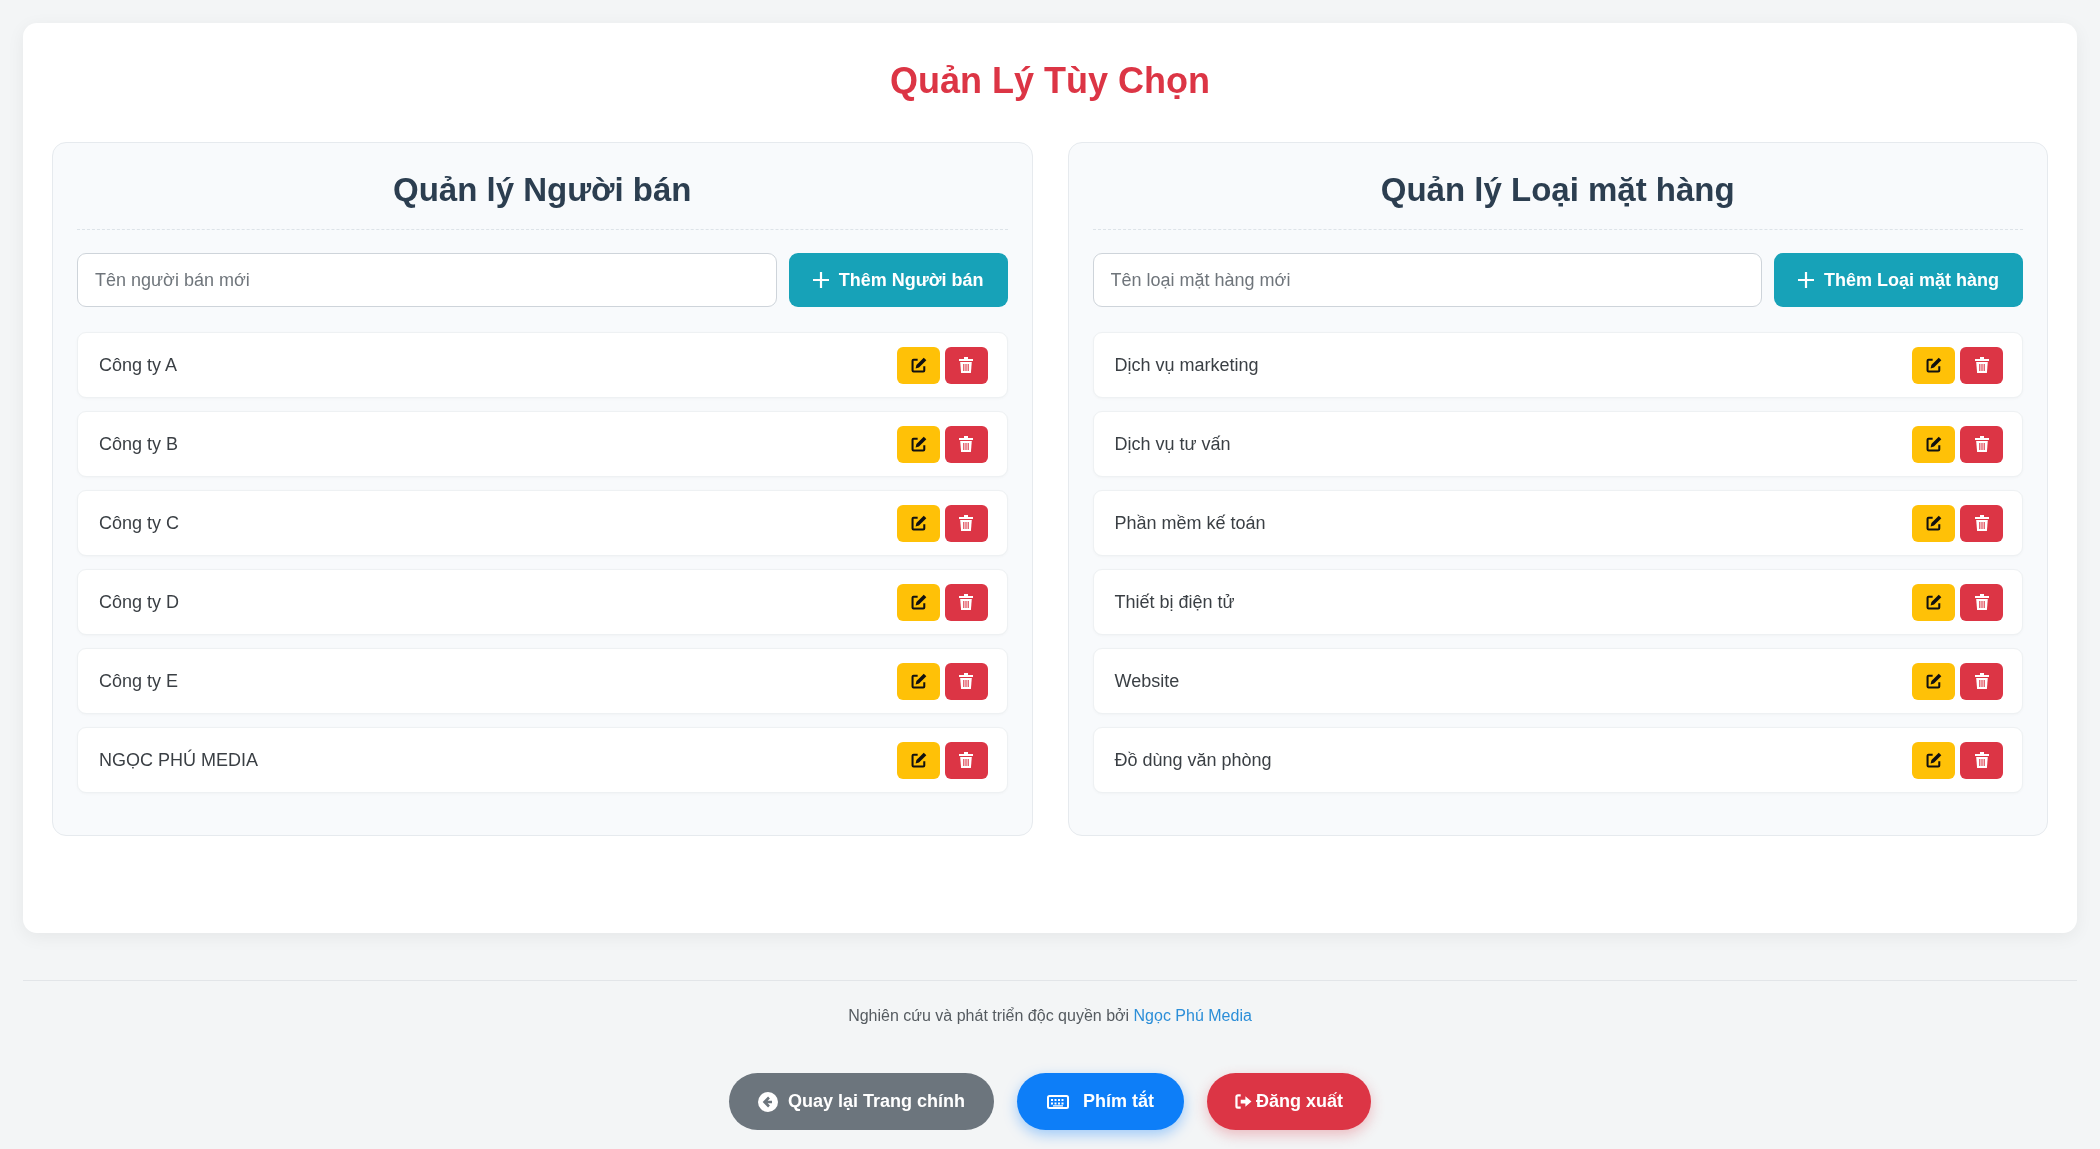  What do you see at coordinates (1100, 1101) in the screenshot?
I see `shortcuts-button: Phím tắt` at bounding box center [1100, 1101].